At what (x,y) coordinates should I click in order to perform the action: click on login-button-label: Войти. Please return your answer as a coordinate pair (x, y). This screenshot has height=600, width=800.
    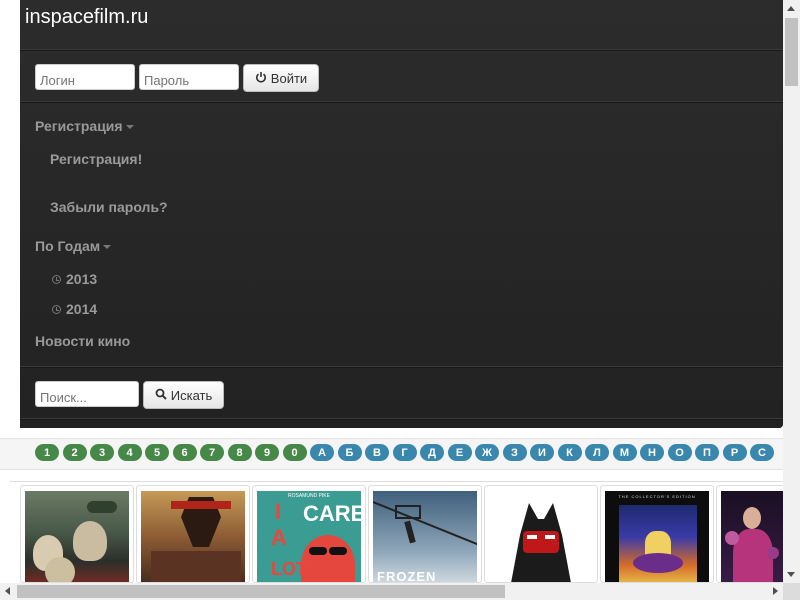
    Looking at the image, I should click on (289, 78).